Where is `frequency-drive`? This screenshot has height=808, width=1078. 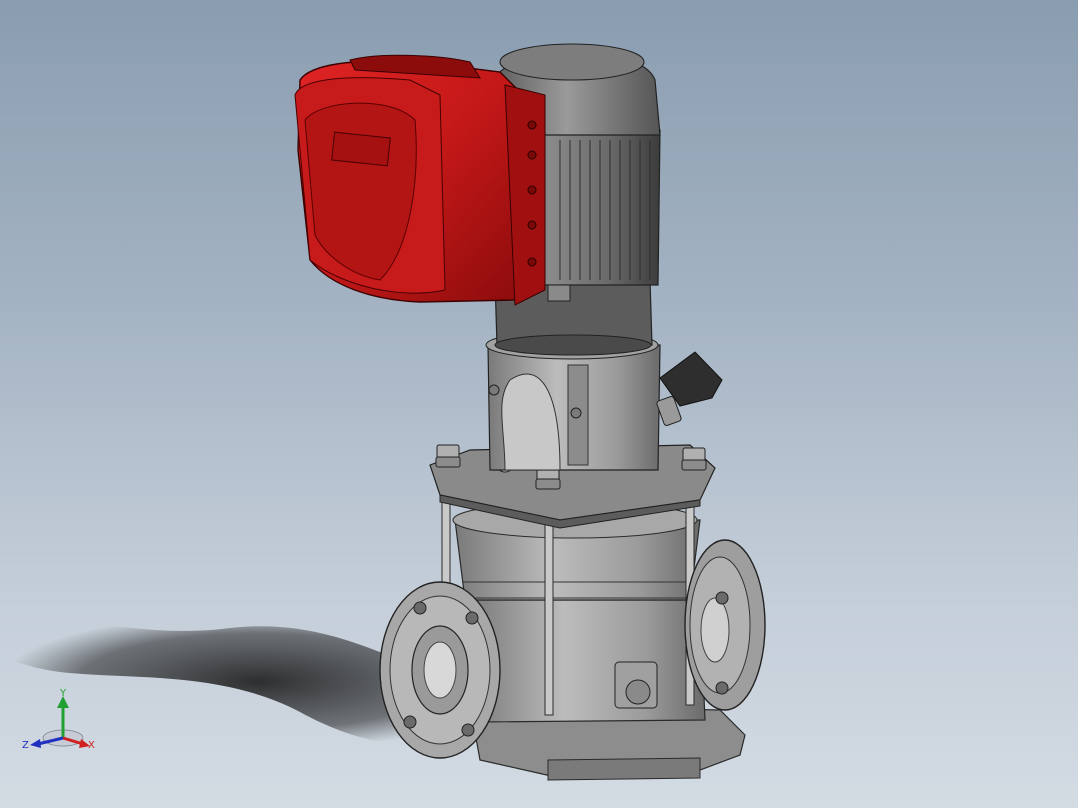
frequency-drive is located at coordinates (420, 180).